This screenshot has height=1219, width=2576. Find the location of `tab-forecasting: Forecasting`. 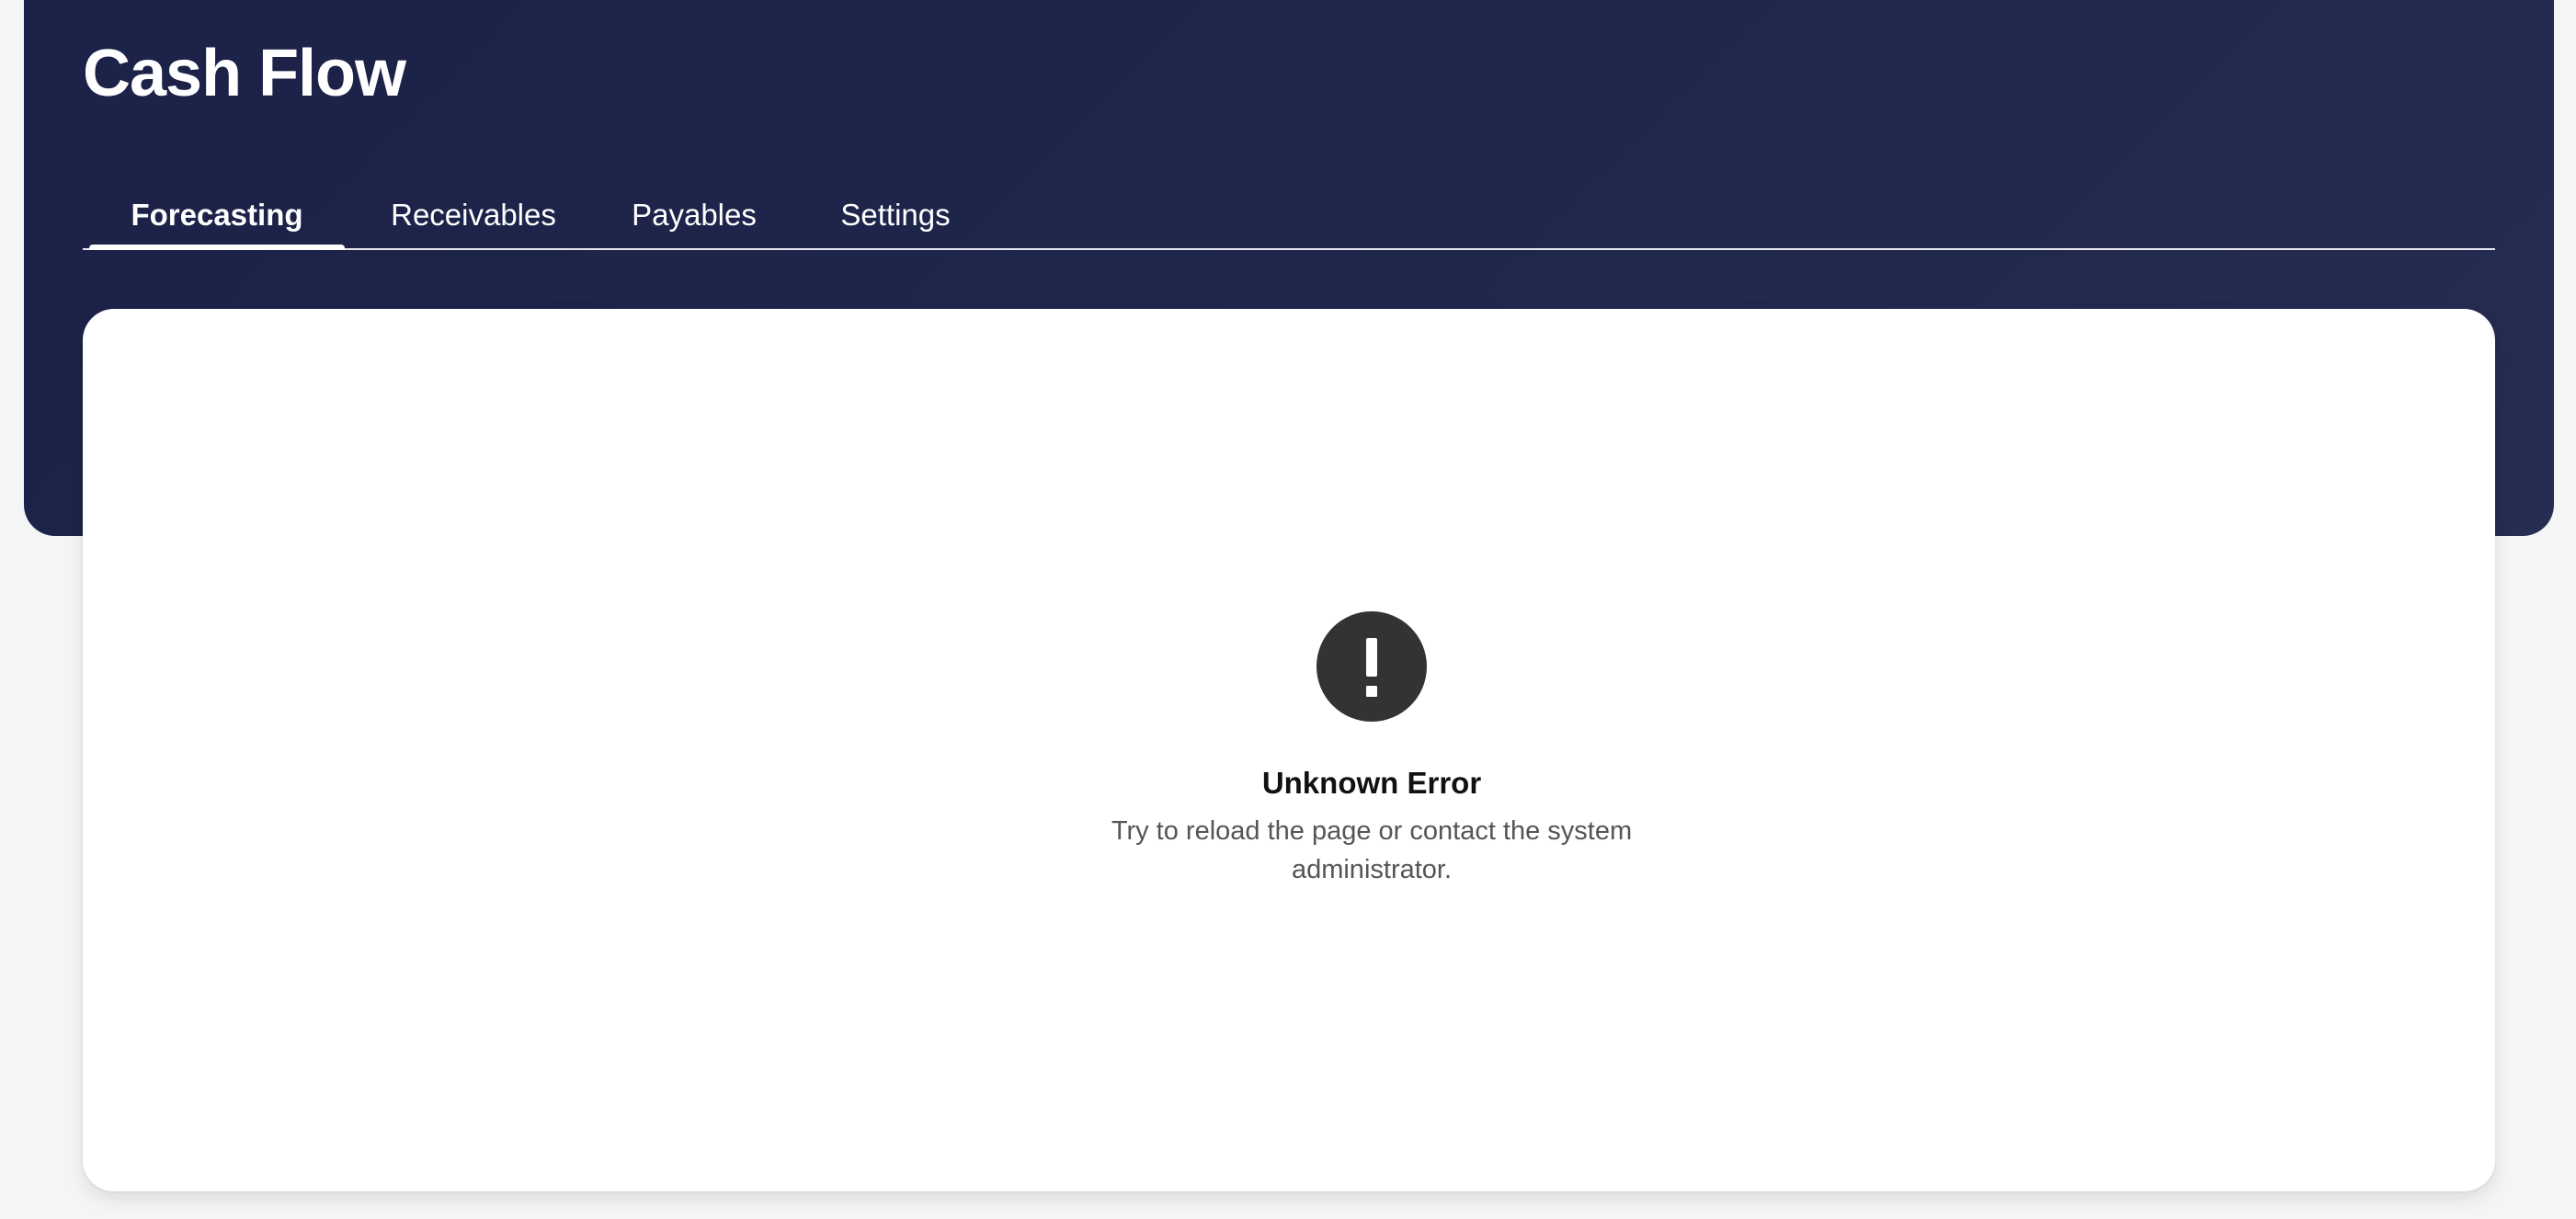

tab-forecasting: Forecasting is located at coordinates (217, 216).